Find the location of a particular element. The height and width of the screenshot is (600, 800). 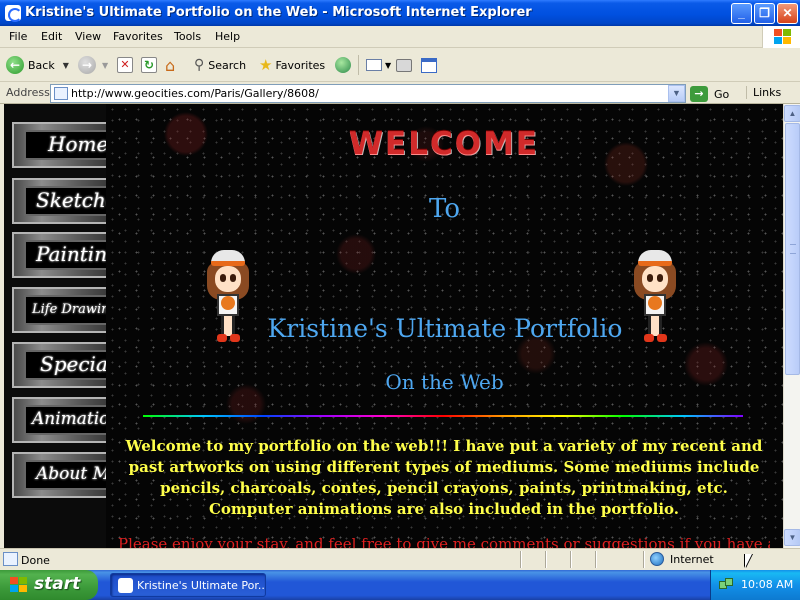

nav-sketches: Sketches is located at coordinates (59, 201).